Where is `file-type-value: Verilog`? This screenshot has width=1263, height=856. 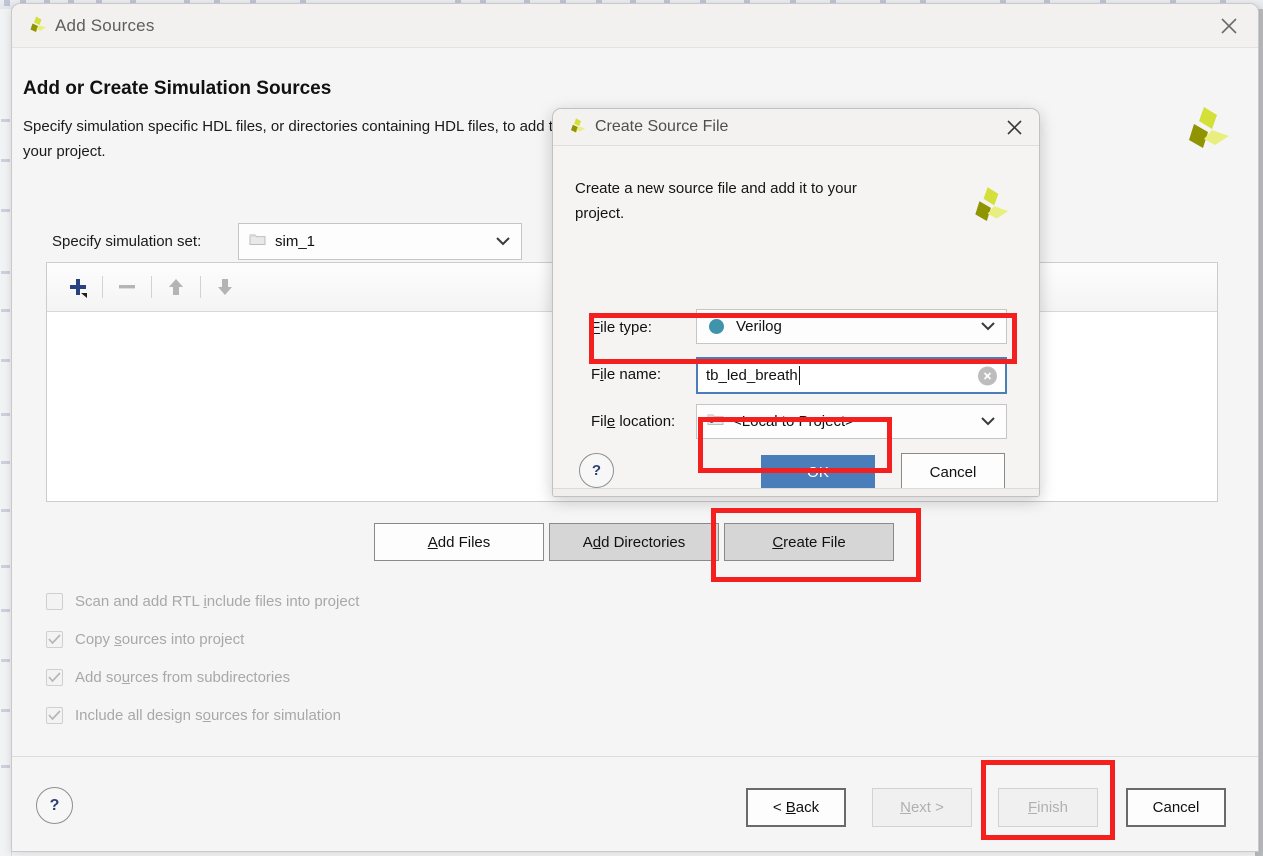 file-type-value: Verilog is located at coordinates (759, 326).